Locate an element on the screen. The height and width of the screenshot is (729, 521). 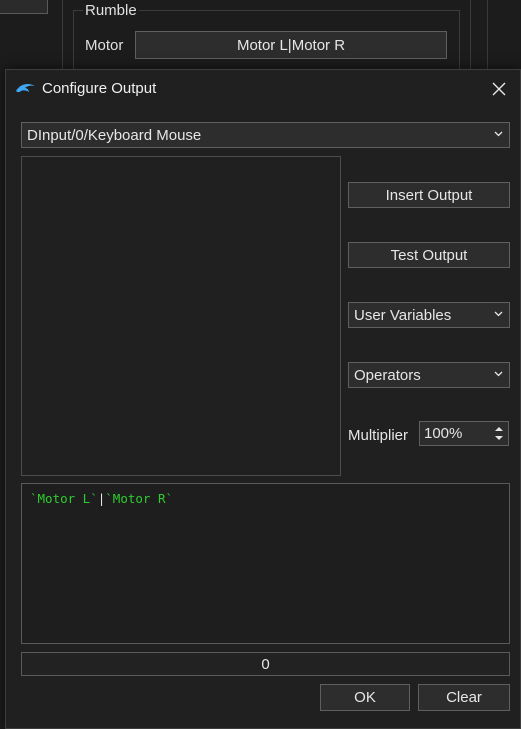
multiplier-label: Multiplier is located at coordinates (378, 435).